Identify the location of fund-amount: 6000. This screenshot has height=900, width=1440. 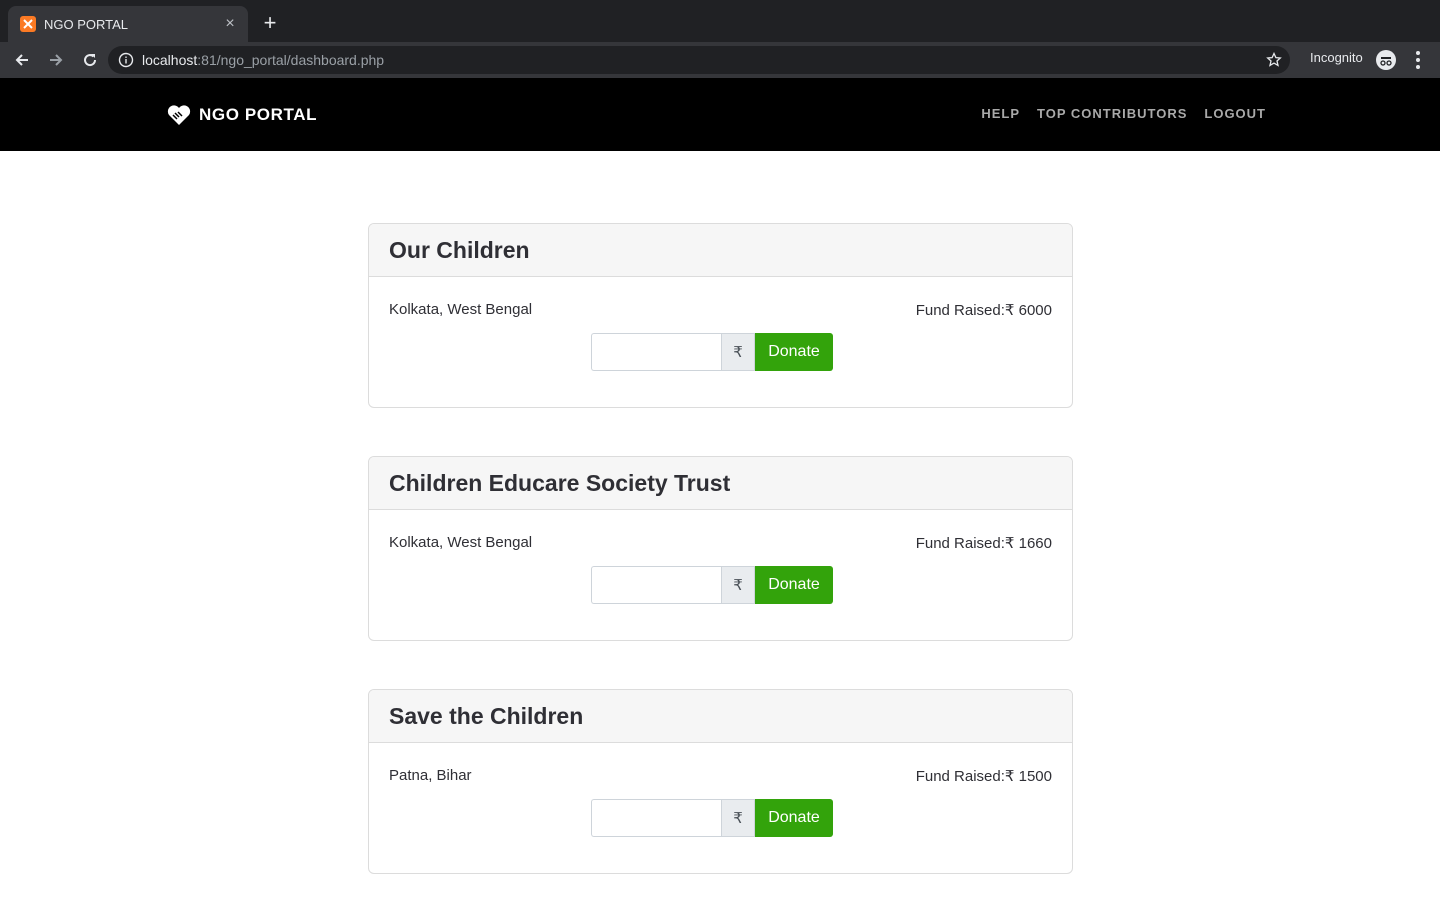
(1035, 310).